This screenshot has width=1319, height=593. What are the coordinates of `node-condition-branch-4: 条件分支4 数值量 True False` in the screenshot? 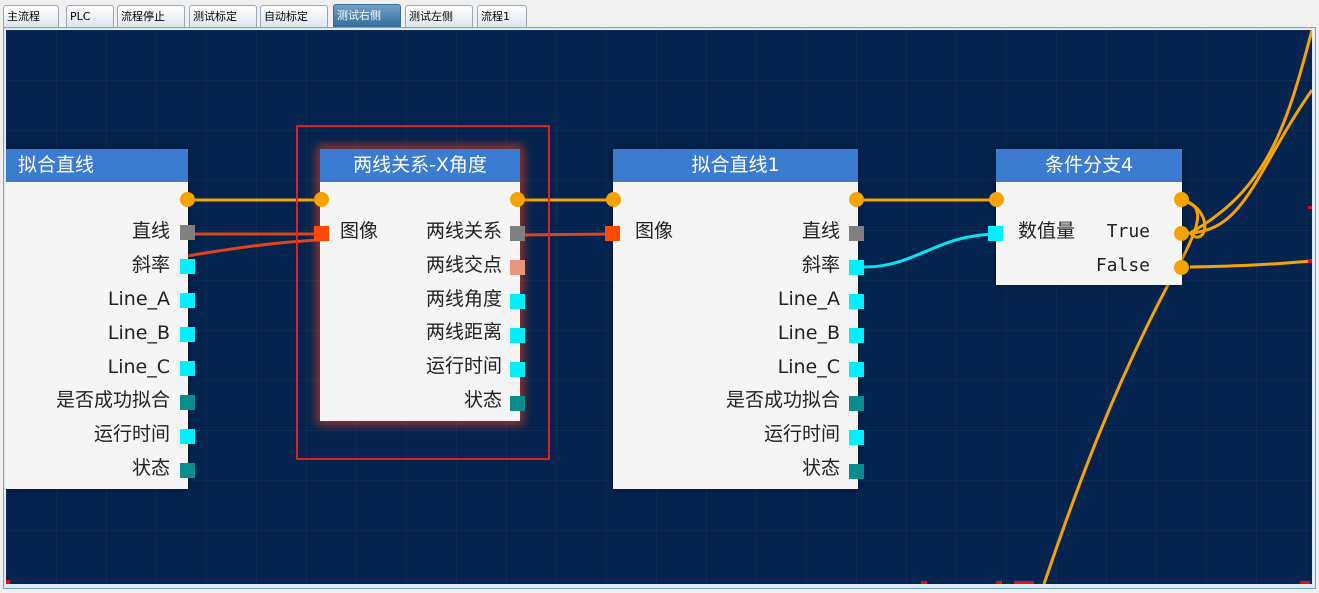 It's located at (1088, 217).